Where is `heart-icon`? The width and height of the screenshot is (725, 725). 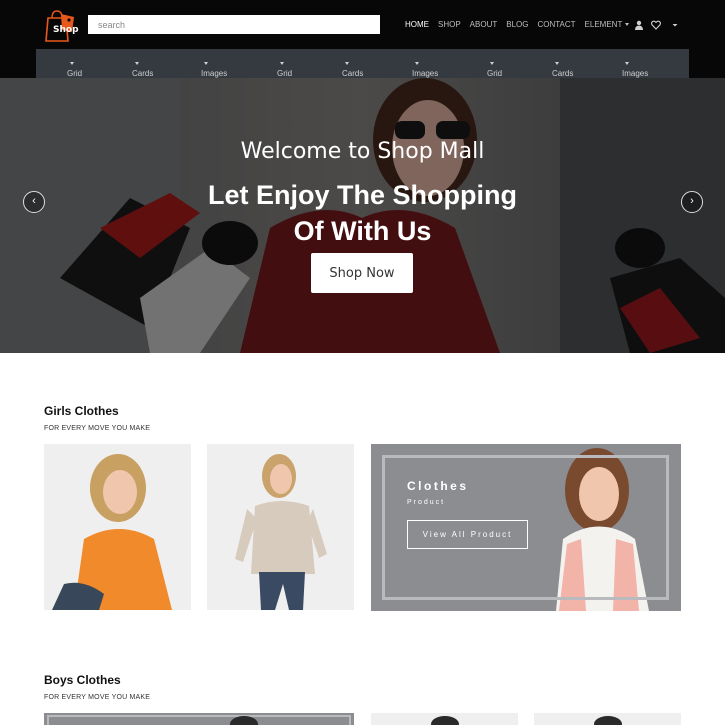 heart-icon is located at coordinates (656, 25).